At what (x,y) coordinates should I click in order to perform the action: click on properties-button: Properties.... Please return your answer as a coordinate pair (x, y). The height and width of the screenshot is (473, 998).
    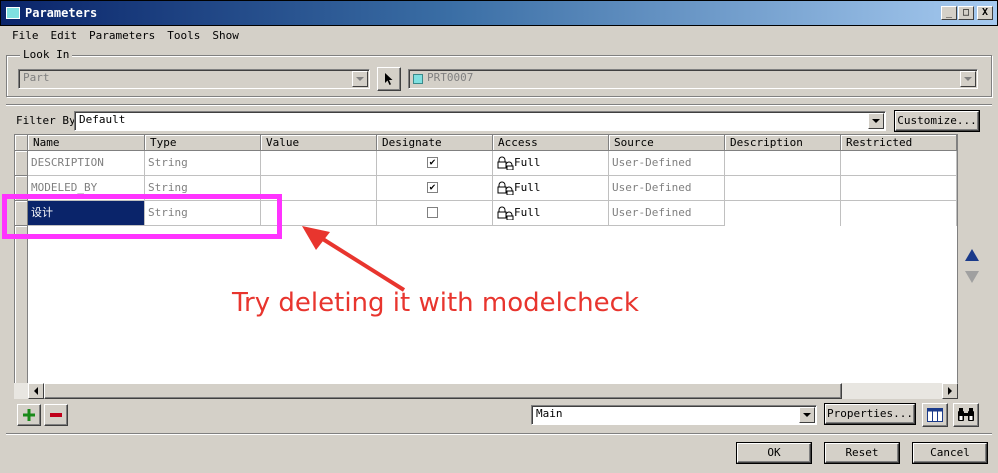
    Looking at the image, I should click on (870, 414).